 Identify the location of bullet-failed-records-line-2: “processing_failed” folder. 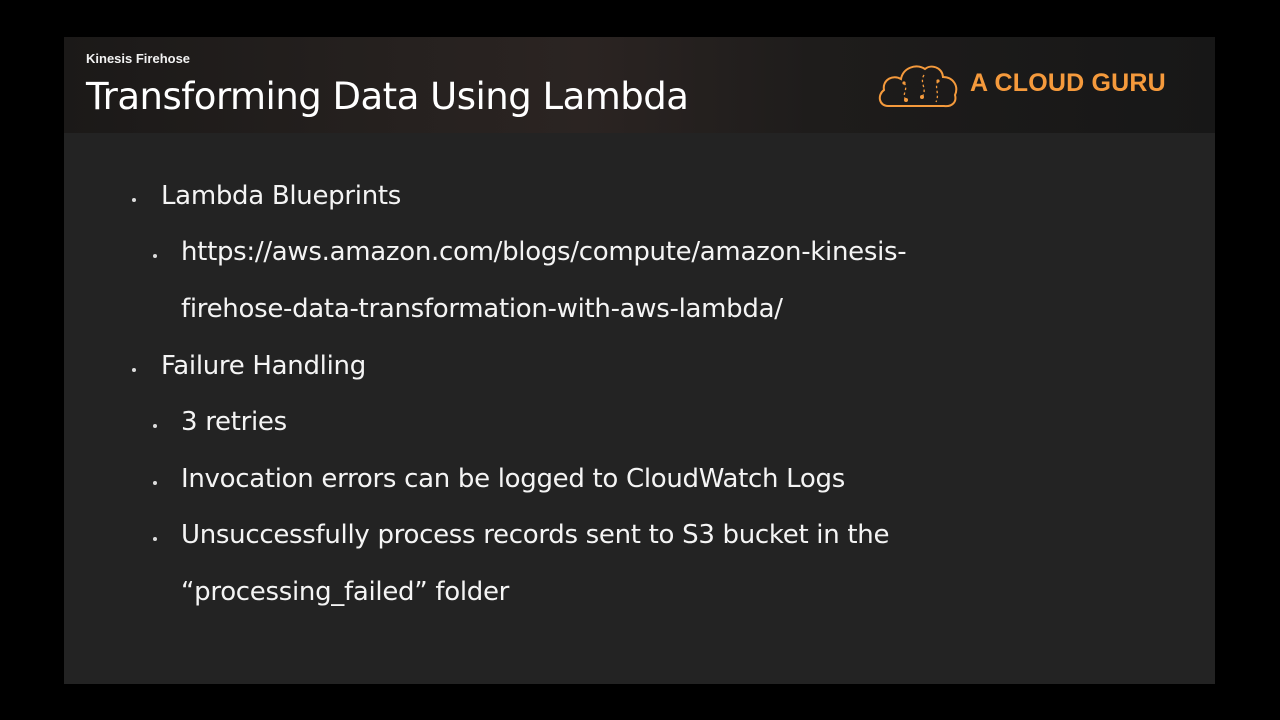
(345, 592).